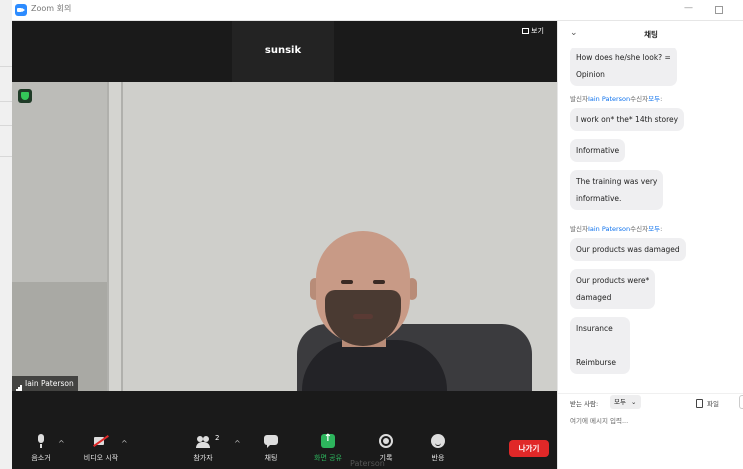 The image size is (743, 469). What do you see at coordinates (650, 431) in the screenshot?
I see `chat-composer: 받는 사람: 모두 ⌄ 파일` at bounding box center [650, 431].